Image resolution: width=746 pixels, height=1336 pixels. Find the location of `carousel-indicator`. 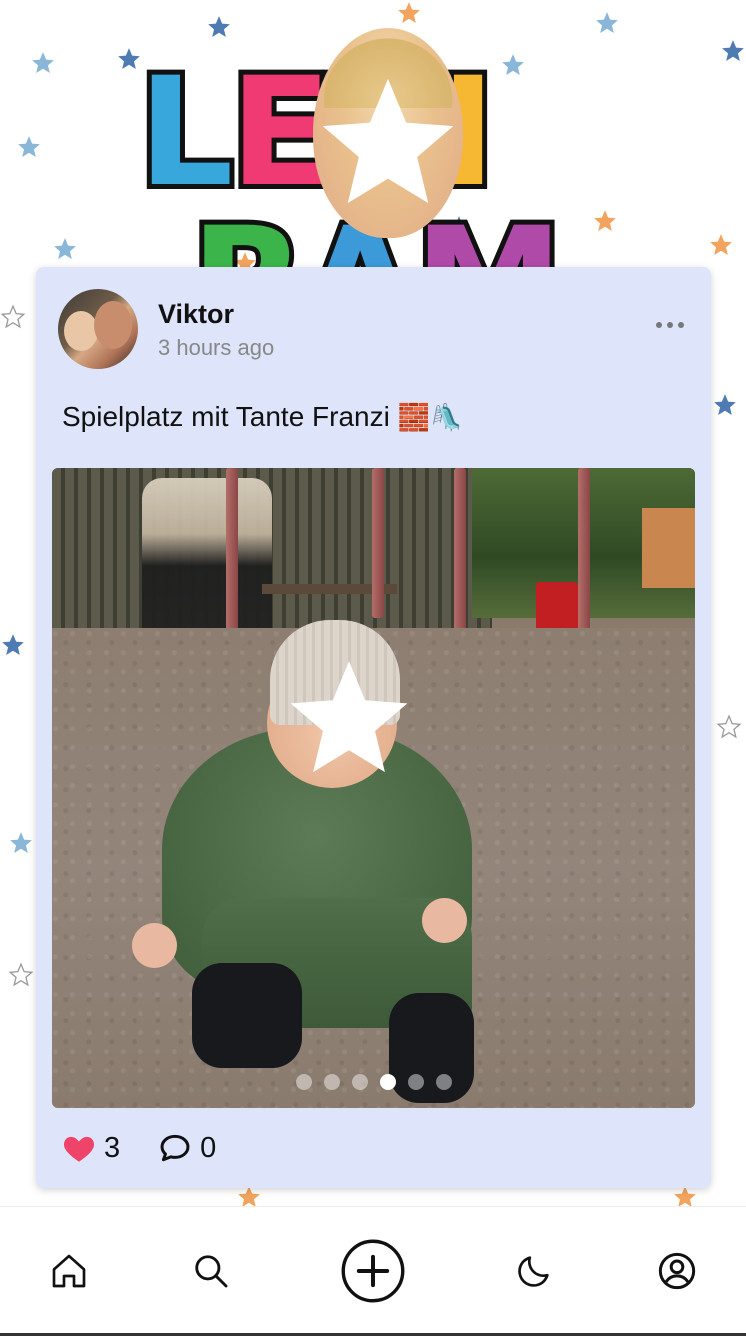

carousel-indicator is located at coordinates (373, 1082).